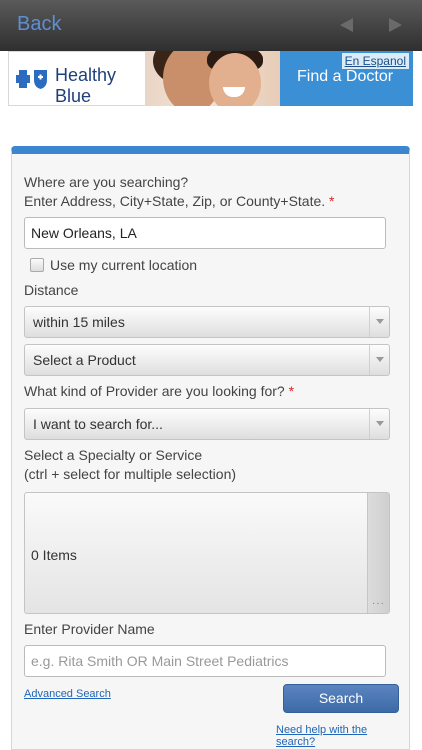 The width and height of the screenshot is (422, 750). What do you see at coordinates (205, 233) in the screenshot?
I see `location-input: New Orleans, LA` at bounding box center [205, 233].